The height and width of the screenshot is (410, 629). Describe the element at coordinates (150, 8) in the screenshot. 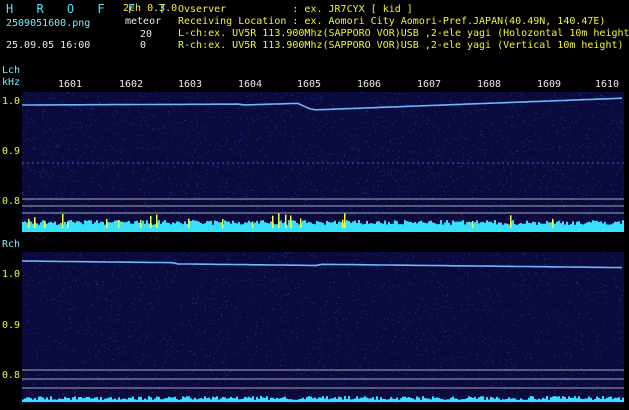

I see `version-label: 2ch 0.3.0` at that location.